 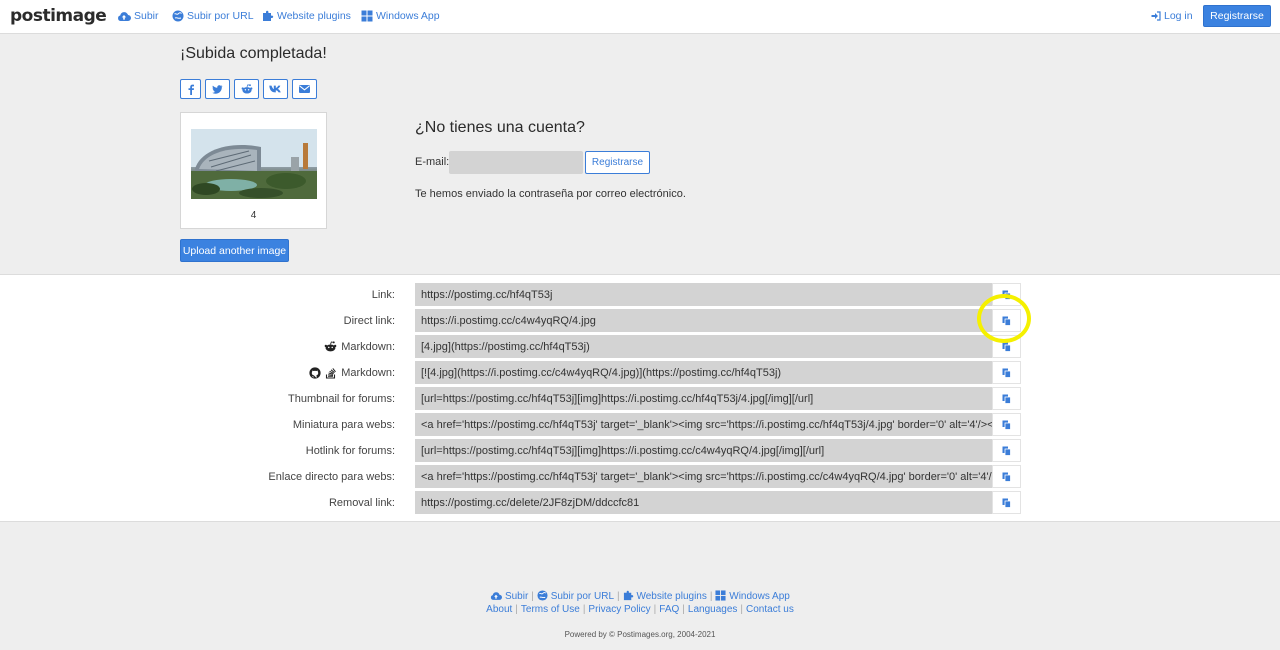 I want to click on nav-plugins-link: Website plugins, so click(x=306, y=16).